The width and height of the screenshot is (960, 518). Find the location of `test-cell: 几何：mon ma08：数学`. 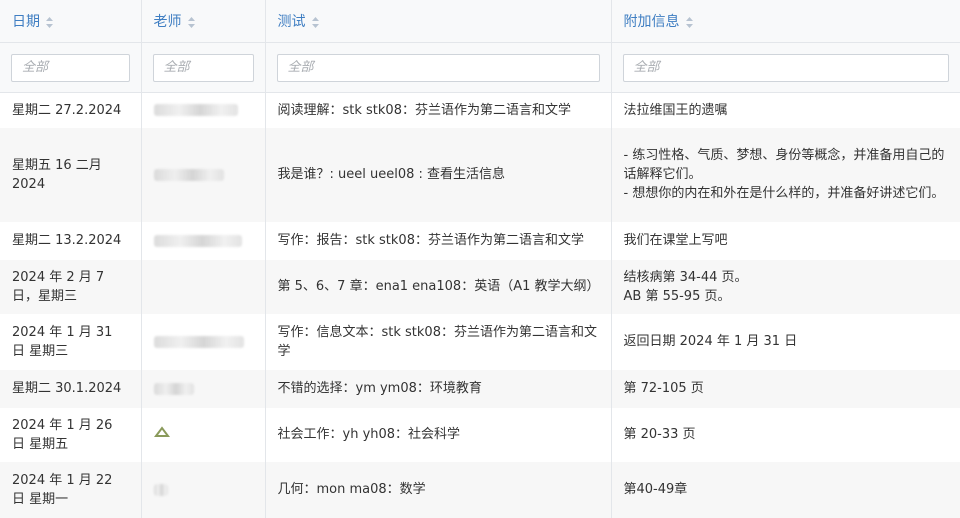

test-cell: 几何：mon ma08：数学 is located at coordinates (438, 489).